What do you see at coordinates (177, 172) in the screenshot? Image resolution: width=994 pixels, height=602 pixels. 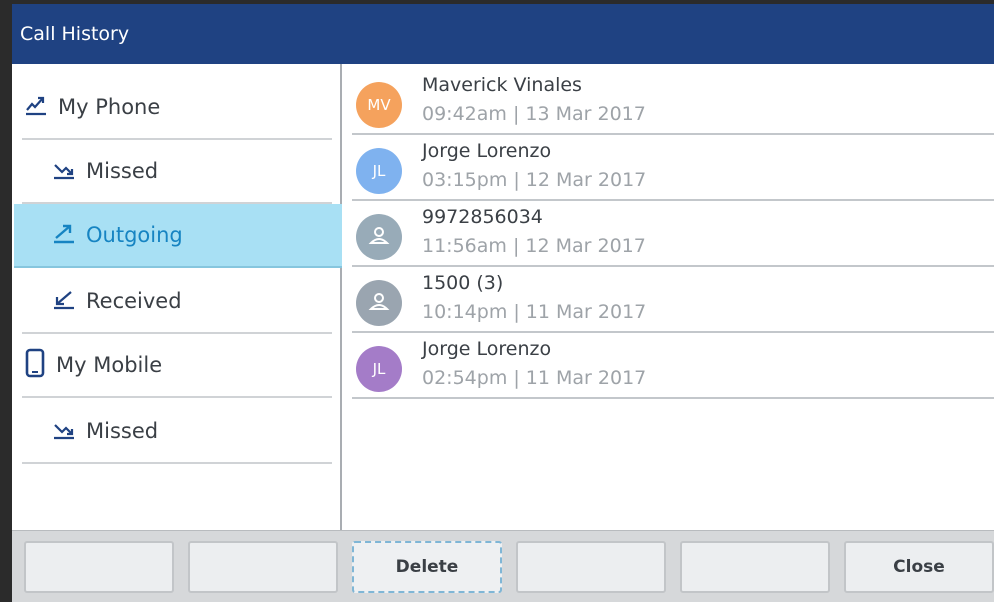 I see `sidebar-item-missed: Missed` at bounding box center [177, 172].